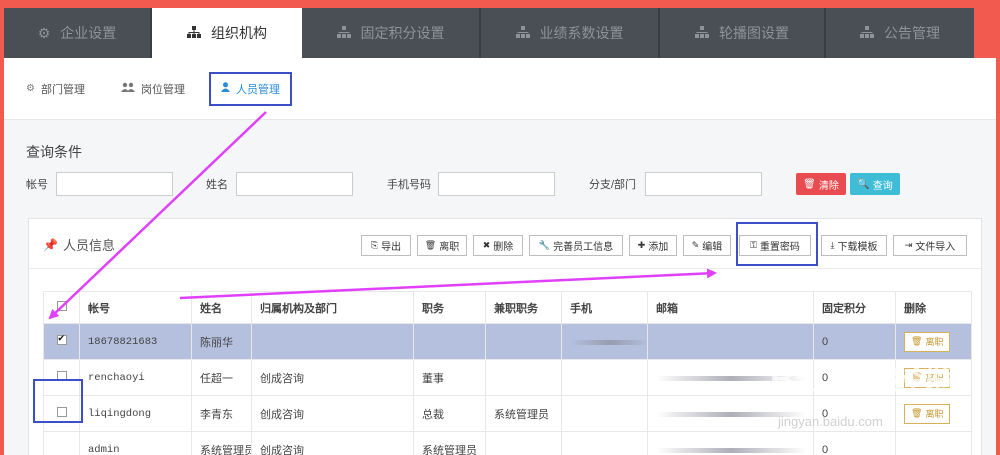 This screenshot has height=455, width=1000. I want to click on download-template-label: 下载模板, so click(857, 247).